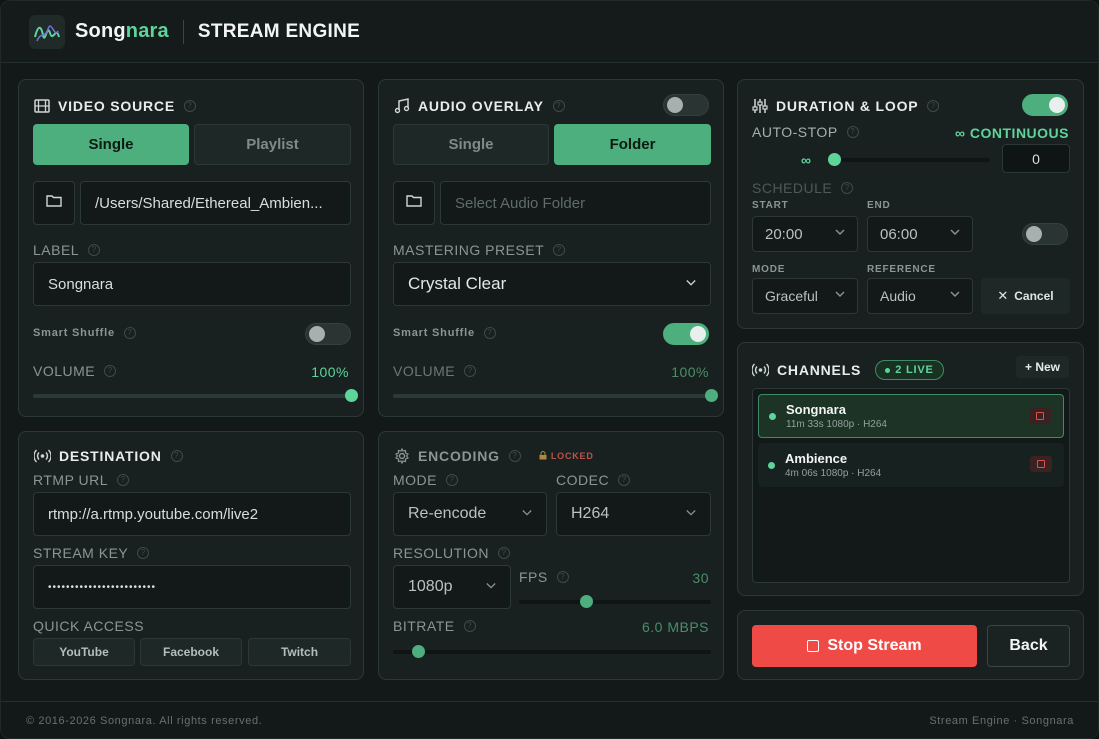 The width and height of the screenshot is (1099, 739). I want to click on mastering-select: Crystal Clear, so click(552, 284).